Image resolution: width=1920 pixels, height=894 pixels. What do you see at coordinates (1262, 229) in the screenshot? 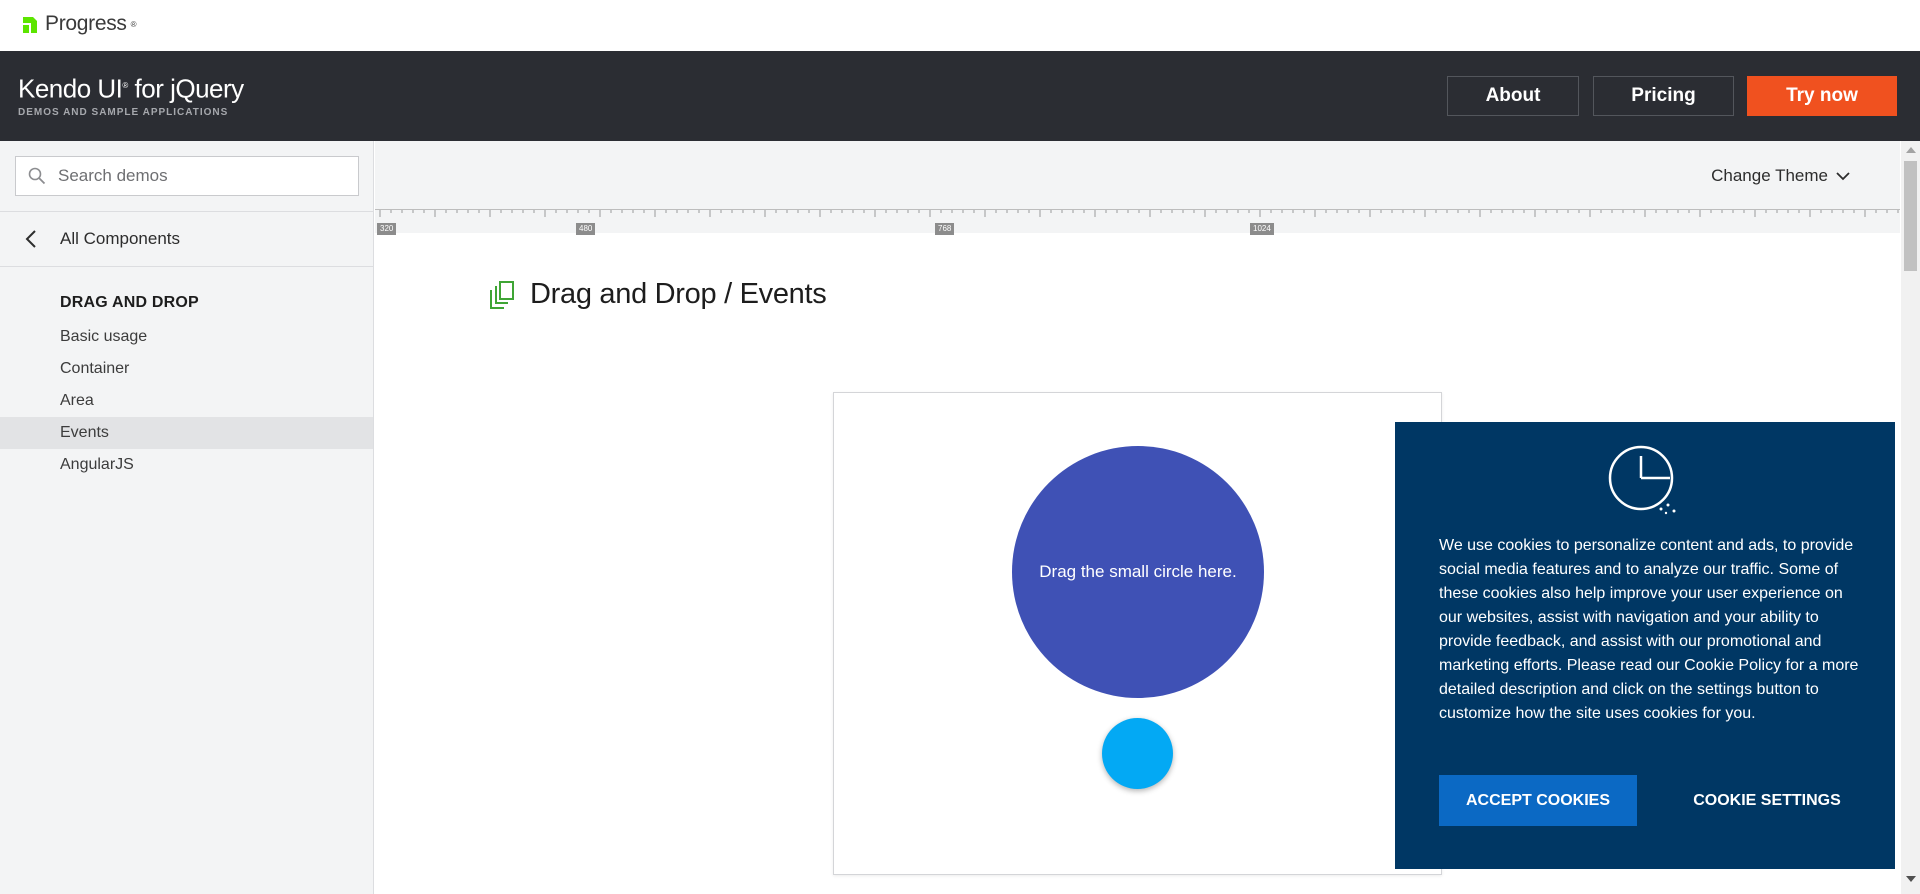
I see `ruler-label-1024: 1024` at bounding box center [1262, 229].